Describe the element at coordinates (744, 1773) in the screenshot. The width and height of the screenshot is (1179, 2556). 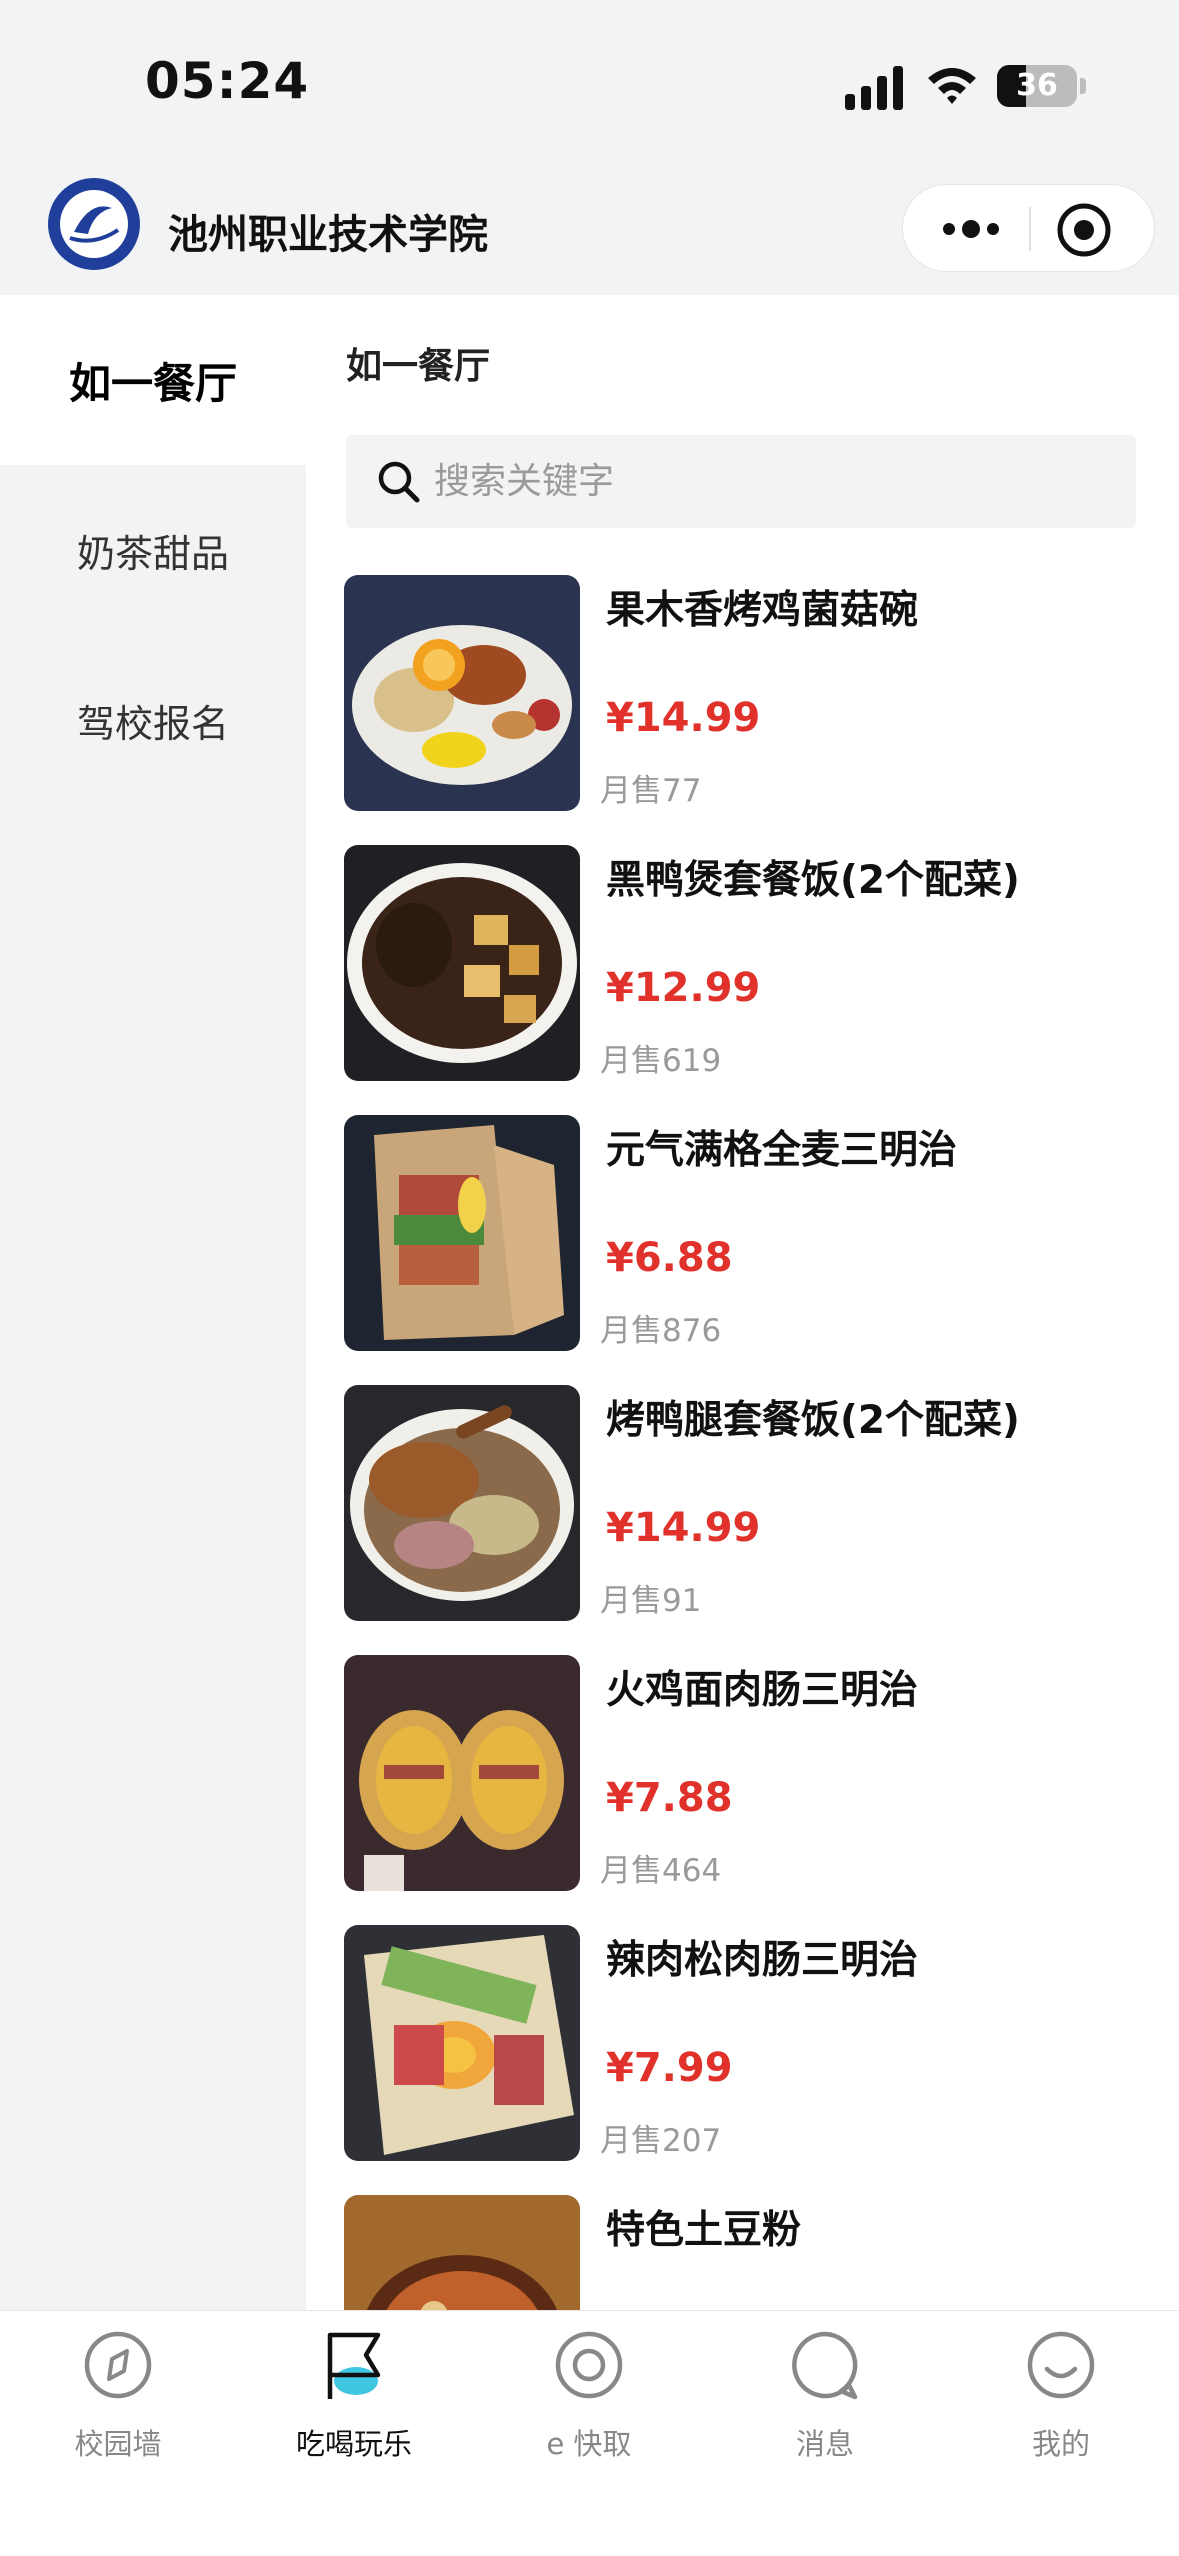
I see `product-item: 火鸡面肉肠三明治 ¥7.88 月售464` at that location.